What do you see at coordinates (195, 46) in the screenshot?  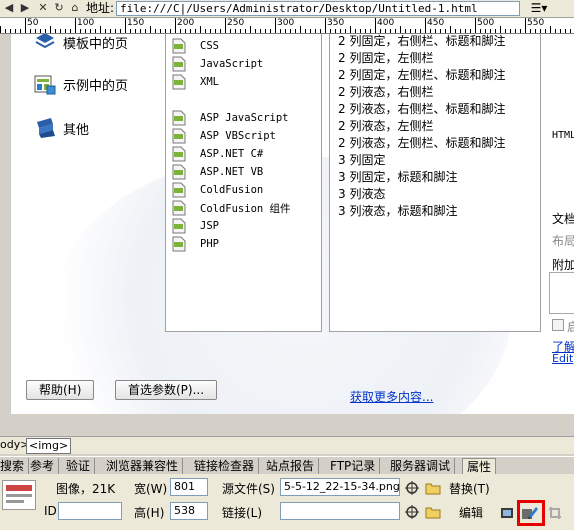 I see `file-type-item: CSS` at bounding box center [195, 46].